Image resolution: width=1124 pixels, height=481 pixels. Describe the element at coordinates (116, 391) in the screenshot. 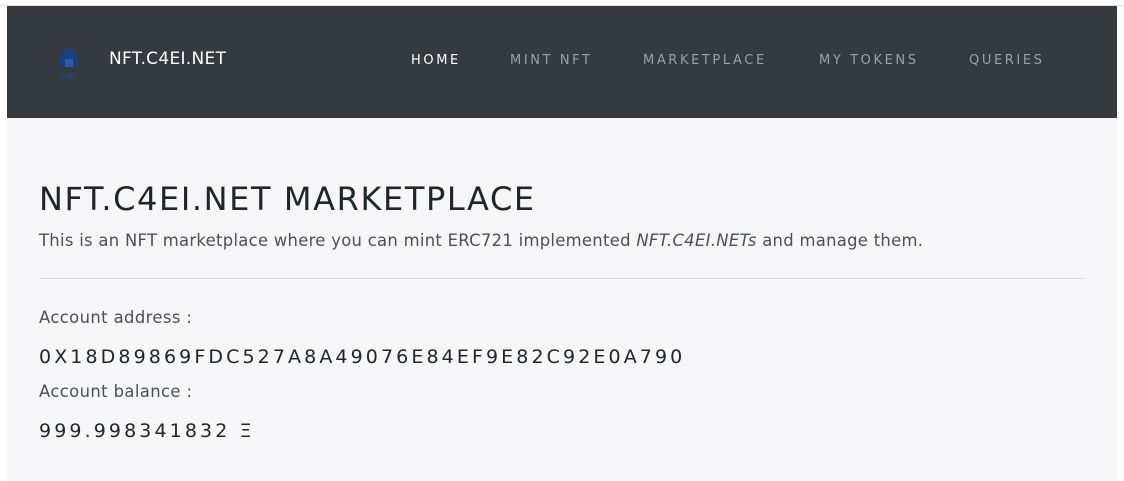

I see `account-balance-label: Account balance :` at that location.